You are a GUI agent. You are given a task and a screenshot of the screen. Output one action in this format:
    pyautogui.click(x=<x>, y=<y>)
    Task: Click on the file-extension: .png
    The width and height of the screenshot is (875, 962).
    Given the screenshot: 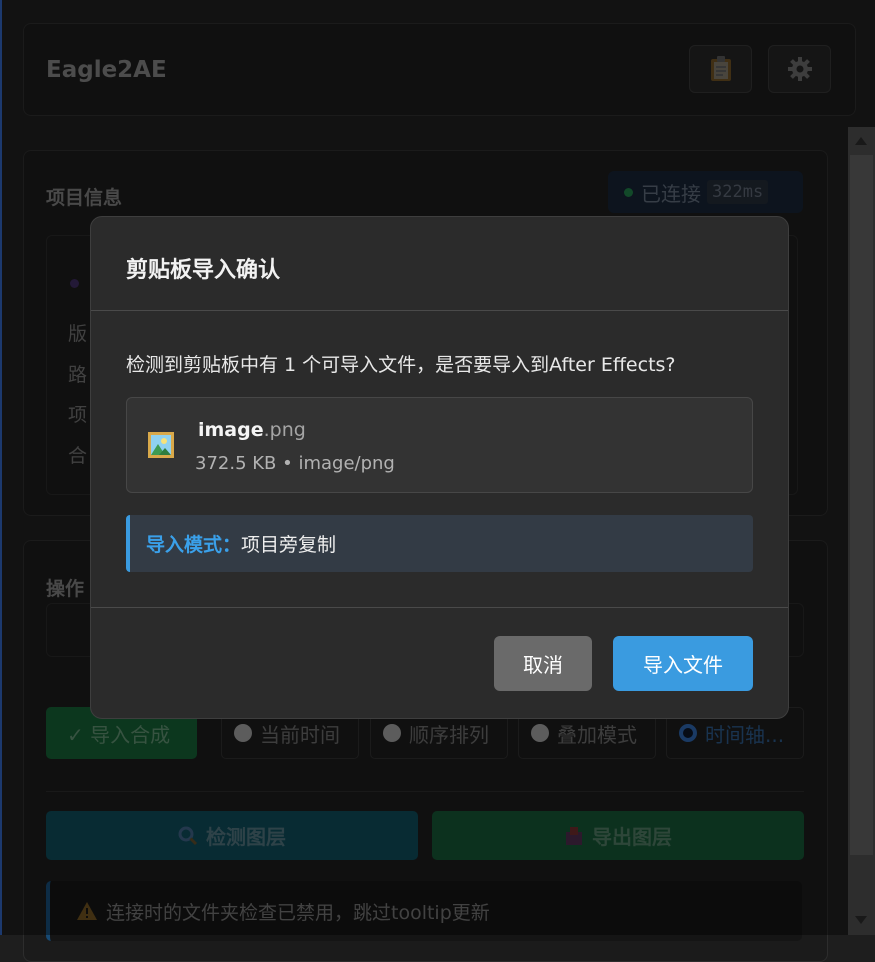 What is the action you would take?
    pyautogui.click(x=284, y=430)
    